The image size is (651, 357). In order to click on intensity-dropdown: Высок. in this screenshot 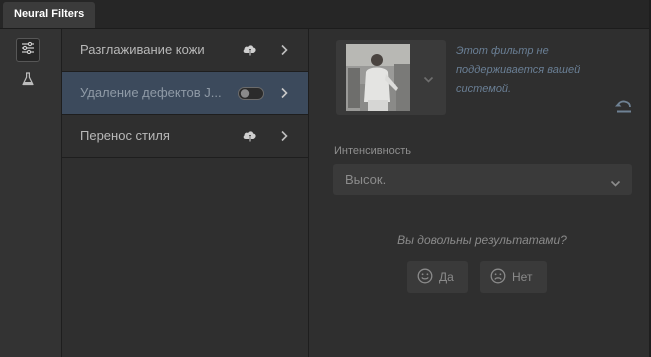, I will do `click(482, 179)`.